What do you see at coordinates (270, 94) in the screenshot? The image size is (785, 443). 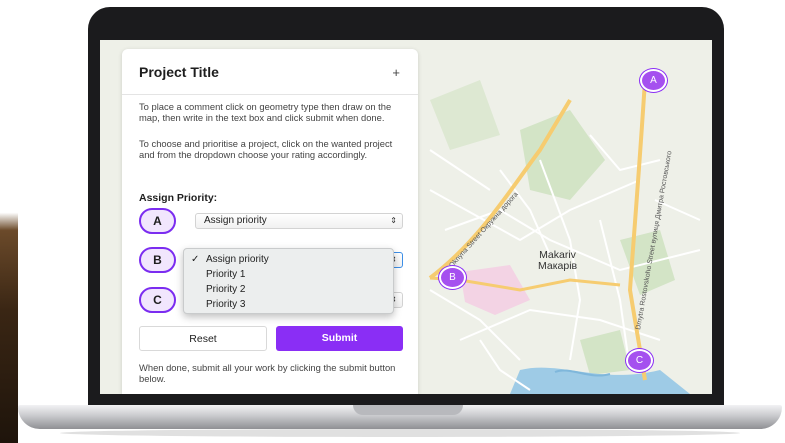 I see `panel-divider` at bounding box center [270, 94].